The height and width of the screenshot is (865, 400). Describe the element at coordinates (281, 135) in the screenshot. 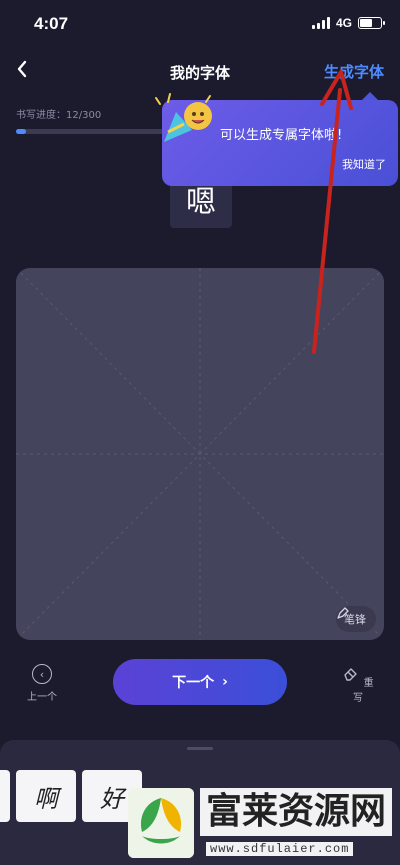

I see `tooltip-message: 可以生成专属字体啦!` at that location.